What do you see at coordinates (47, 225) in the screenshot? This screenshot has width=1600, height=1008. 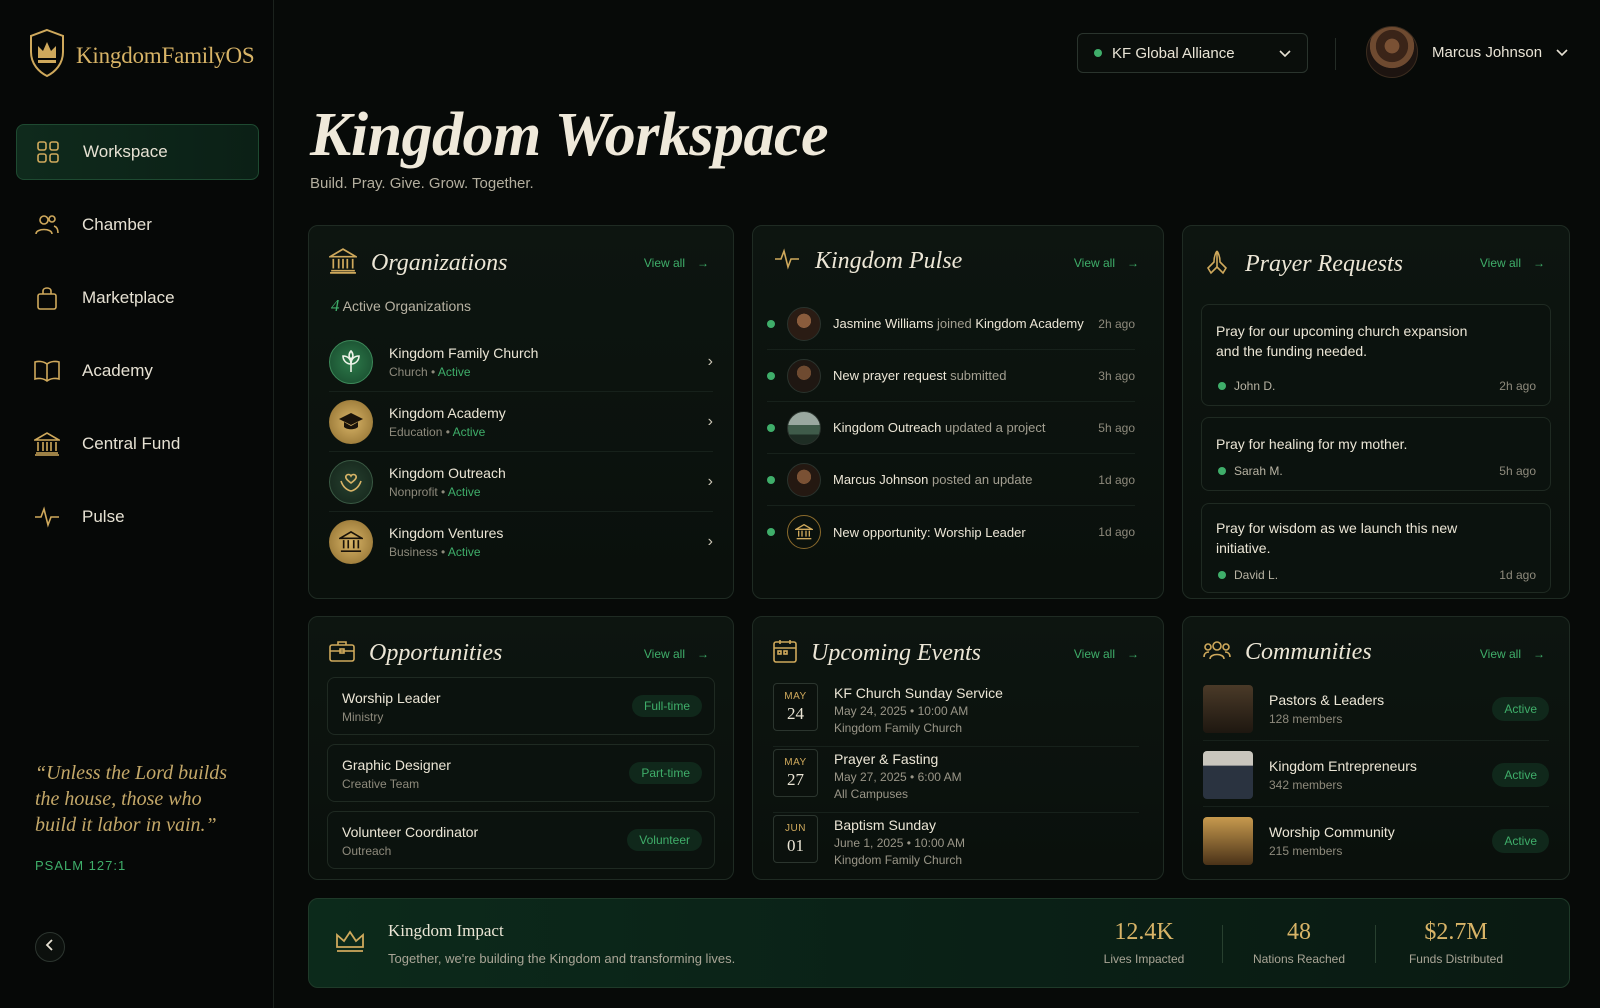 I see `people-icon` at bounding box center [47, 225].